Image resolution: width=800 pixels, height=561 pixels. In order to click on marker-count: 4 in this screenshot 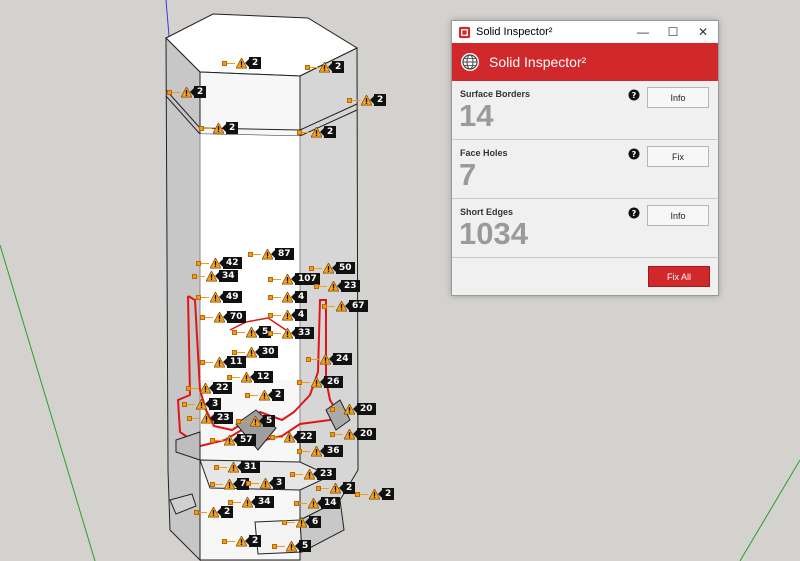, I will do `click(299, 297)`.